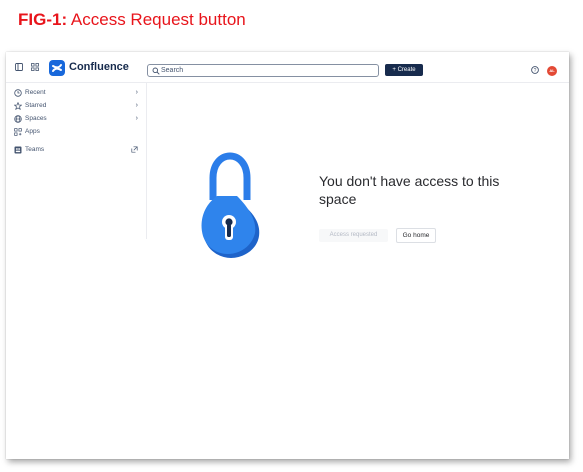  I want to click on top-navigation: Confluence Search + Create ? AL, so click(287, 67).